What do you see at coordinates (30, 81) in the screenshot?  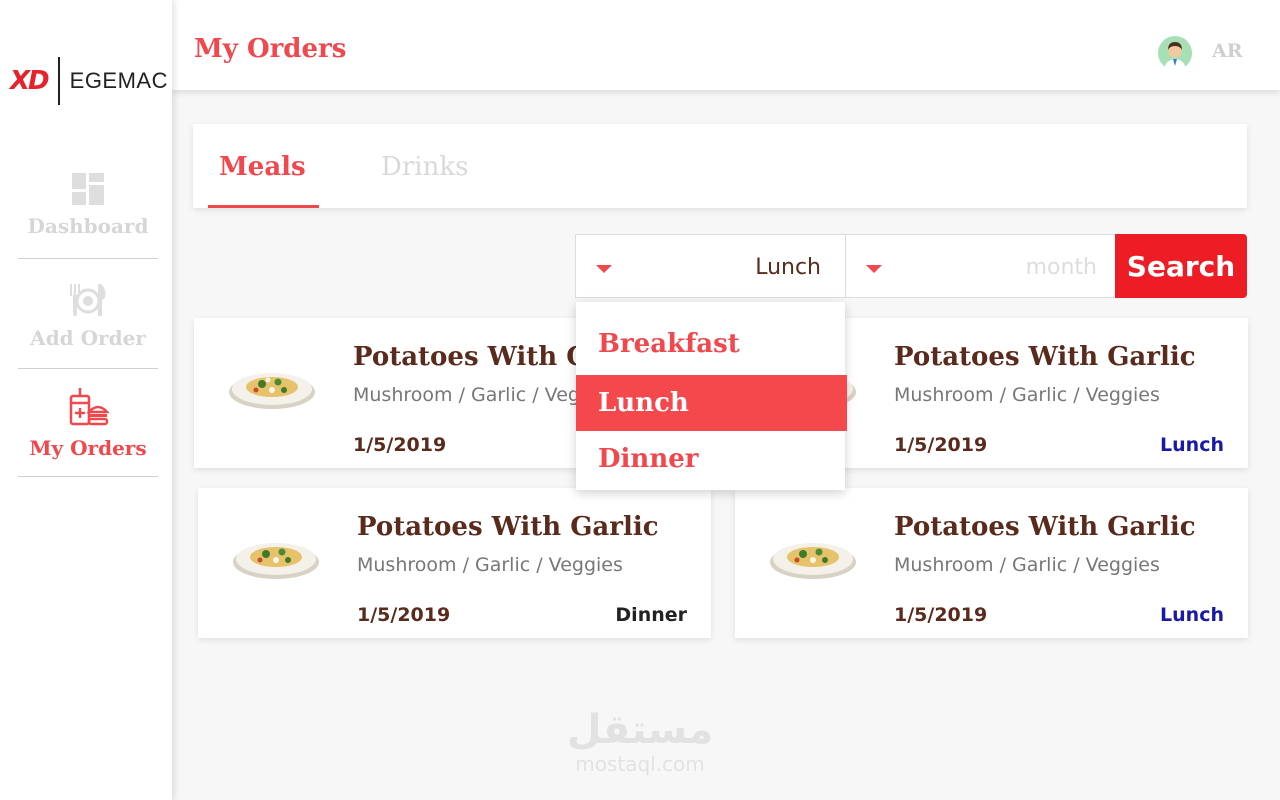 I see `brand-mark: XD` at bounding box center [30, 81].